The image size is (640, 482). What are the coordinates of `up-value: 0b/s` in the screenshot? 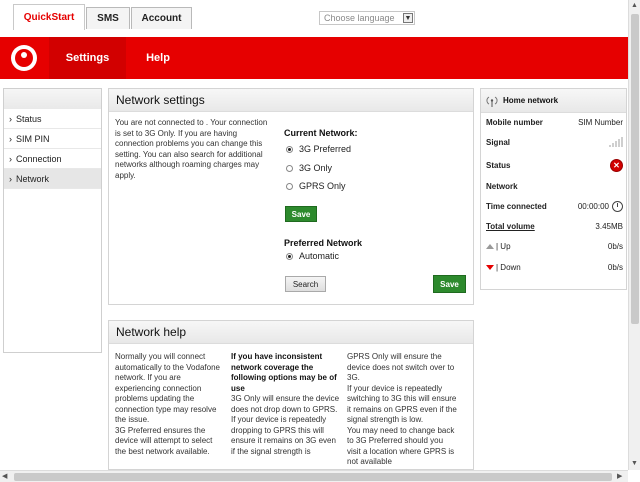 It's located at (615, 246).